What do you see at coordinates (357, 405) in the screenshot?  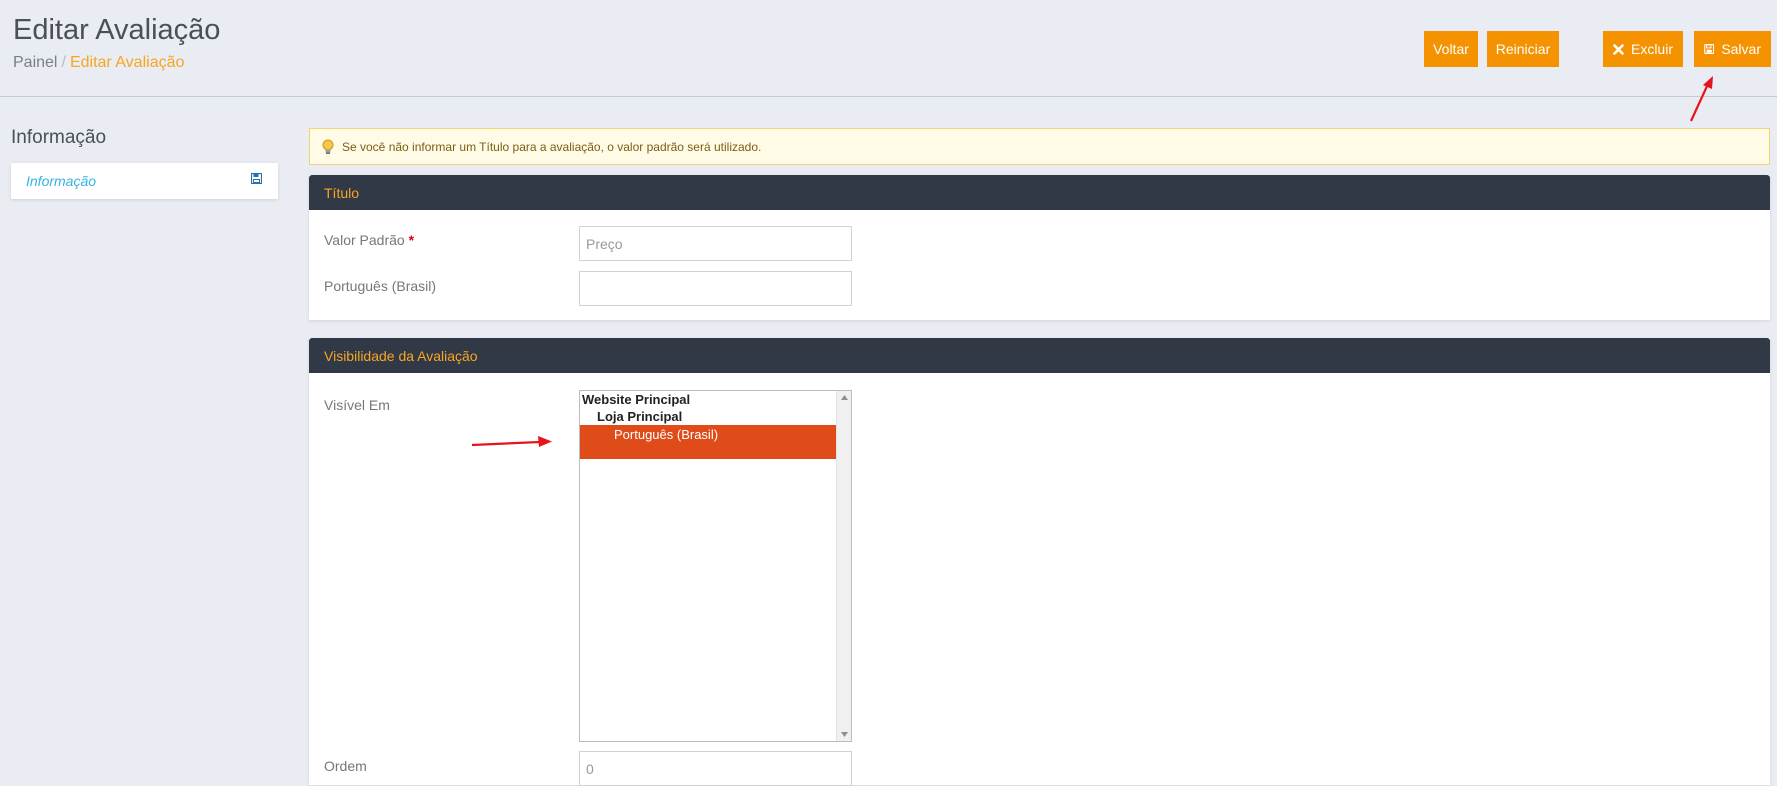 I see `visible-in-label: Visível Em` at bounding box center [357, 405].